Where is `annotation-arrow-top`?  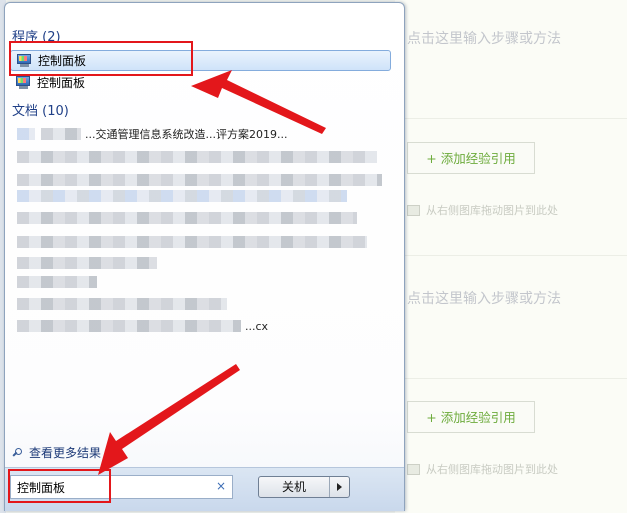
annotation-arrow-top is located at coordinates (258, 102).